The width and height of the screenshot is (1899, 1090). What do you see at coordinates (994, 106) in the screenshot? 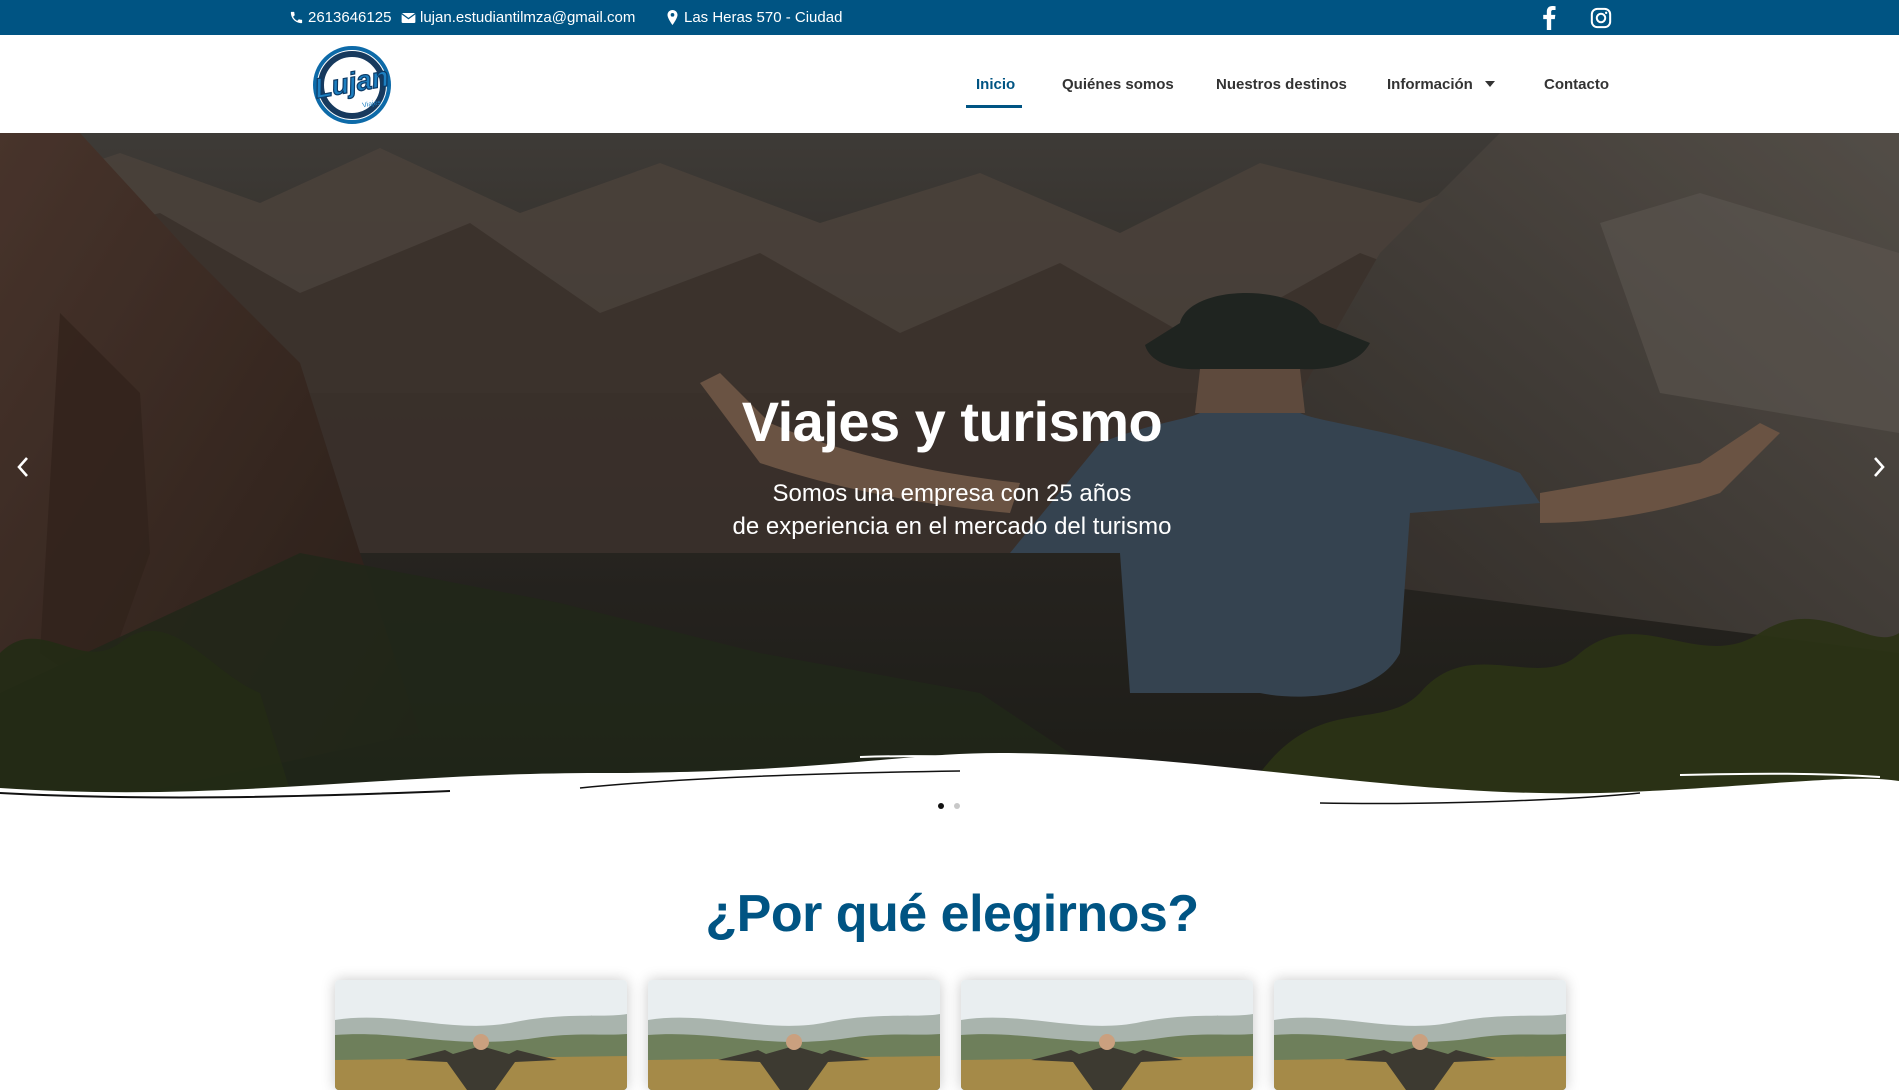
I see `nav-active-indicator` at bounding box center [994, 106].